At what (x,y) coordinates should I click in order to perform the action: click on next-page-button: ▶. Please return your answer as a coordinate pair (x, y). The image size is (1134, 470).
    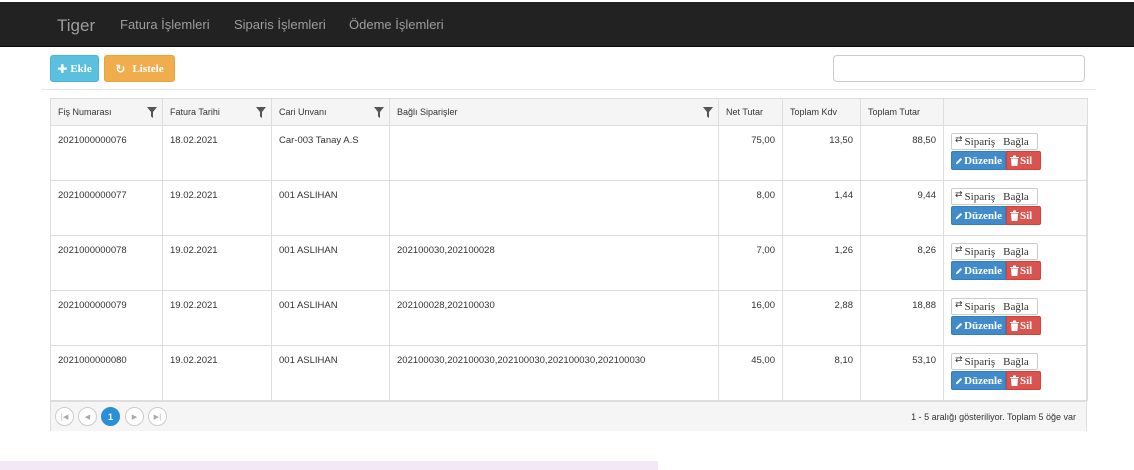
    Looking at the image, I should click on (134, 416).